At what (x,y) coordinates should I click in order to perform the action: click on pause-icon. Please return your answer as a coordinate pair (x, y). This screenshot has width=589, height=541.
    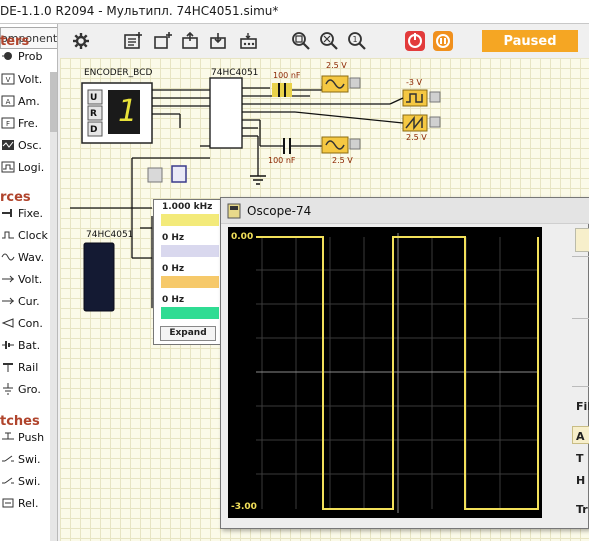
    Looking at the image, I should click on (443, 41).